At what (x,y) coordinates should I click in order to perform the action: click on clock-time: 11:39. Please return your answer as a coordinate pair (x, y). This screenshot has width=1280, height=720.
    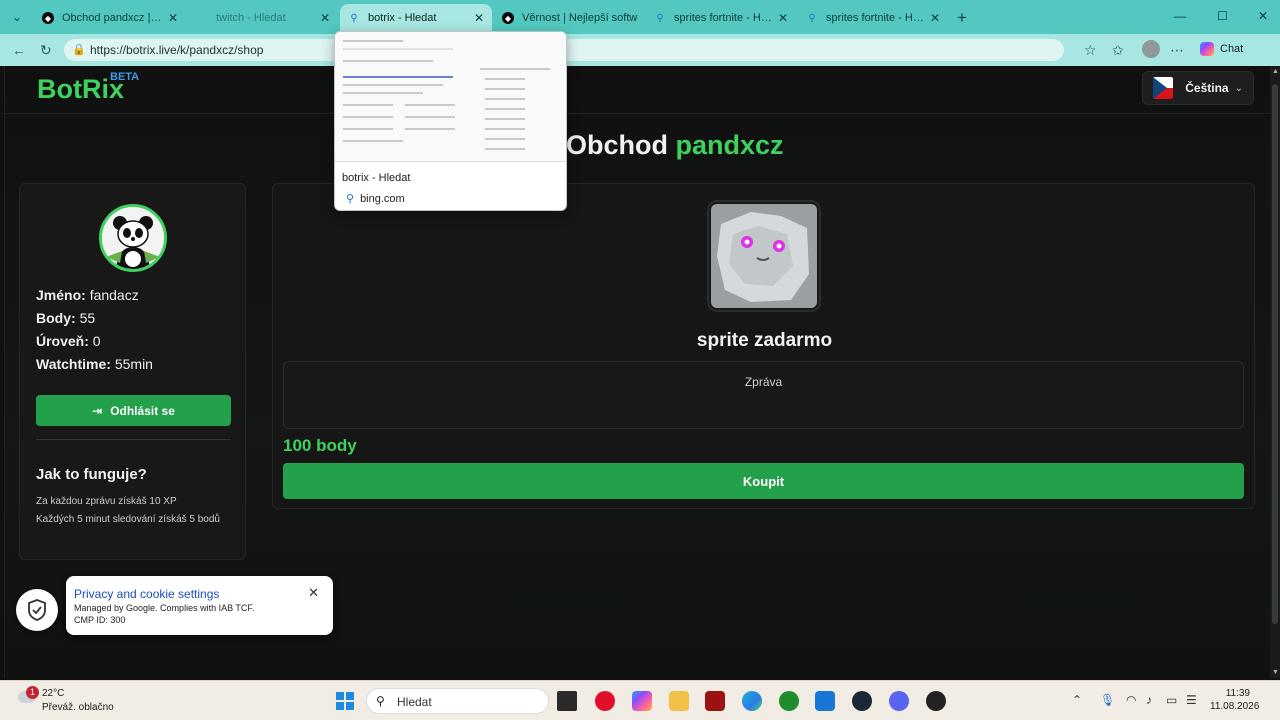
    Looking at the image, I should click on (1237, 693).